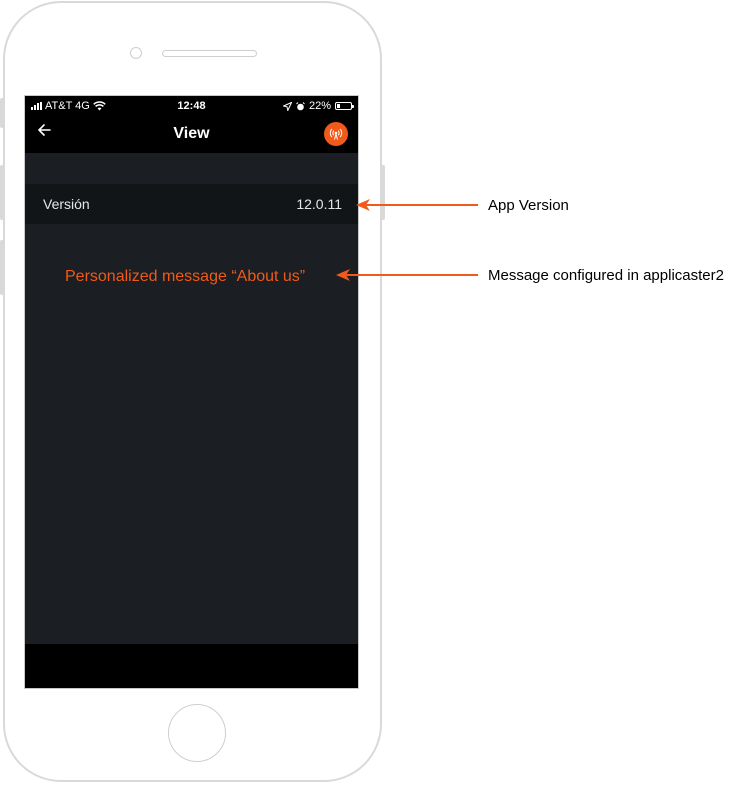 The image size is (751, 785). I want to click on version-row: Versión 12.0.11, so click(191, 204).